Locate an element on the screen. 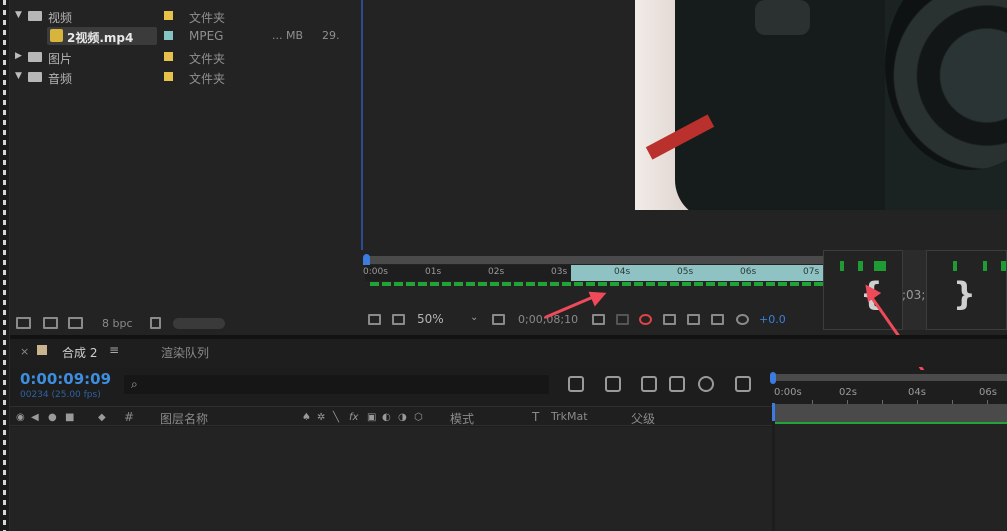  label-tag-icon: ◆ is located at coordinates (102, 417).